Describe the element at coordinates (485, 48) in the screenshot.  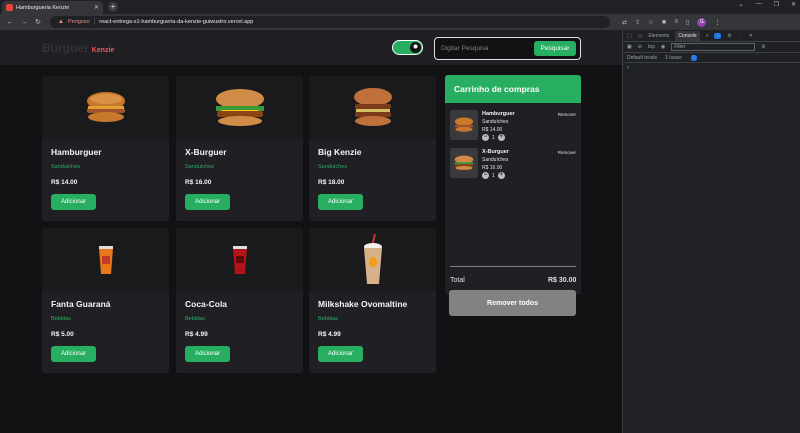
I see `search-input` at that location.